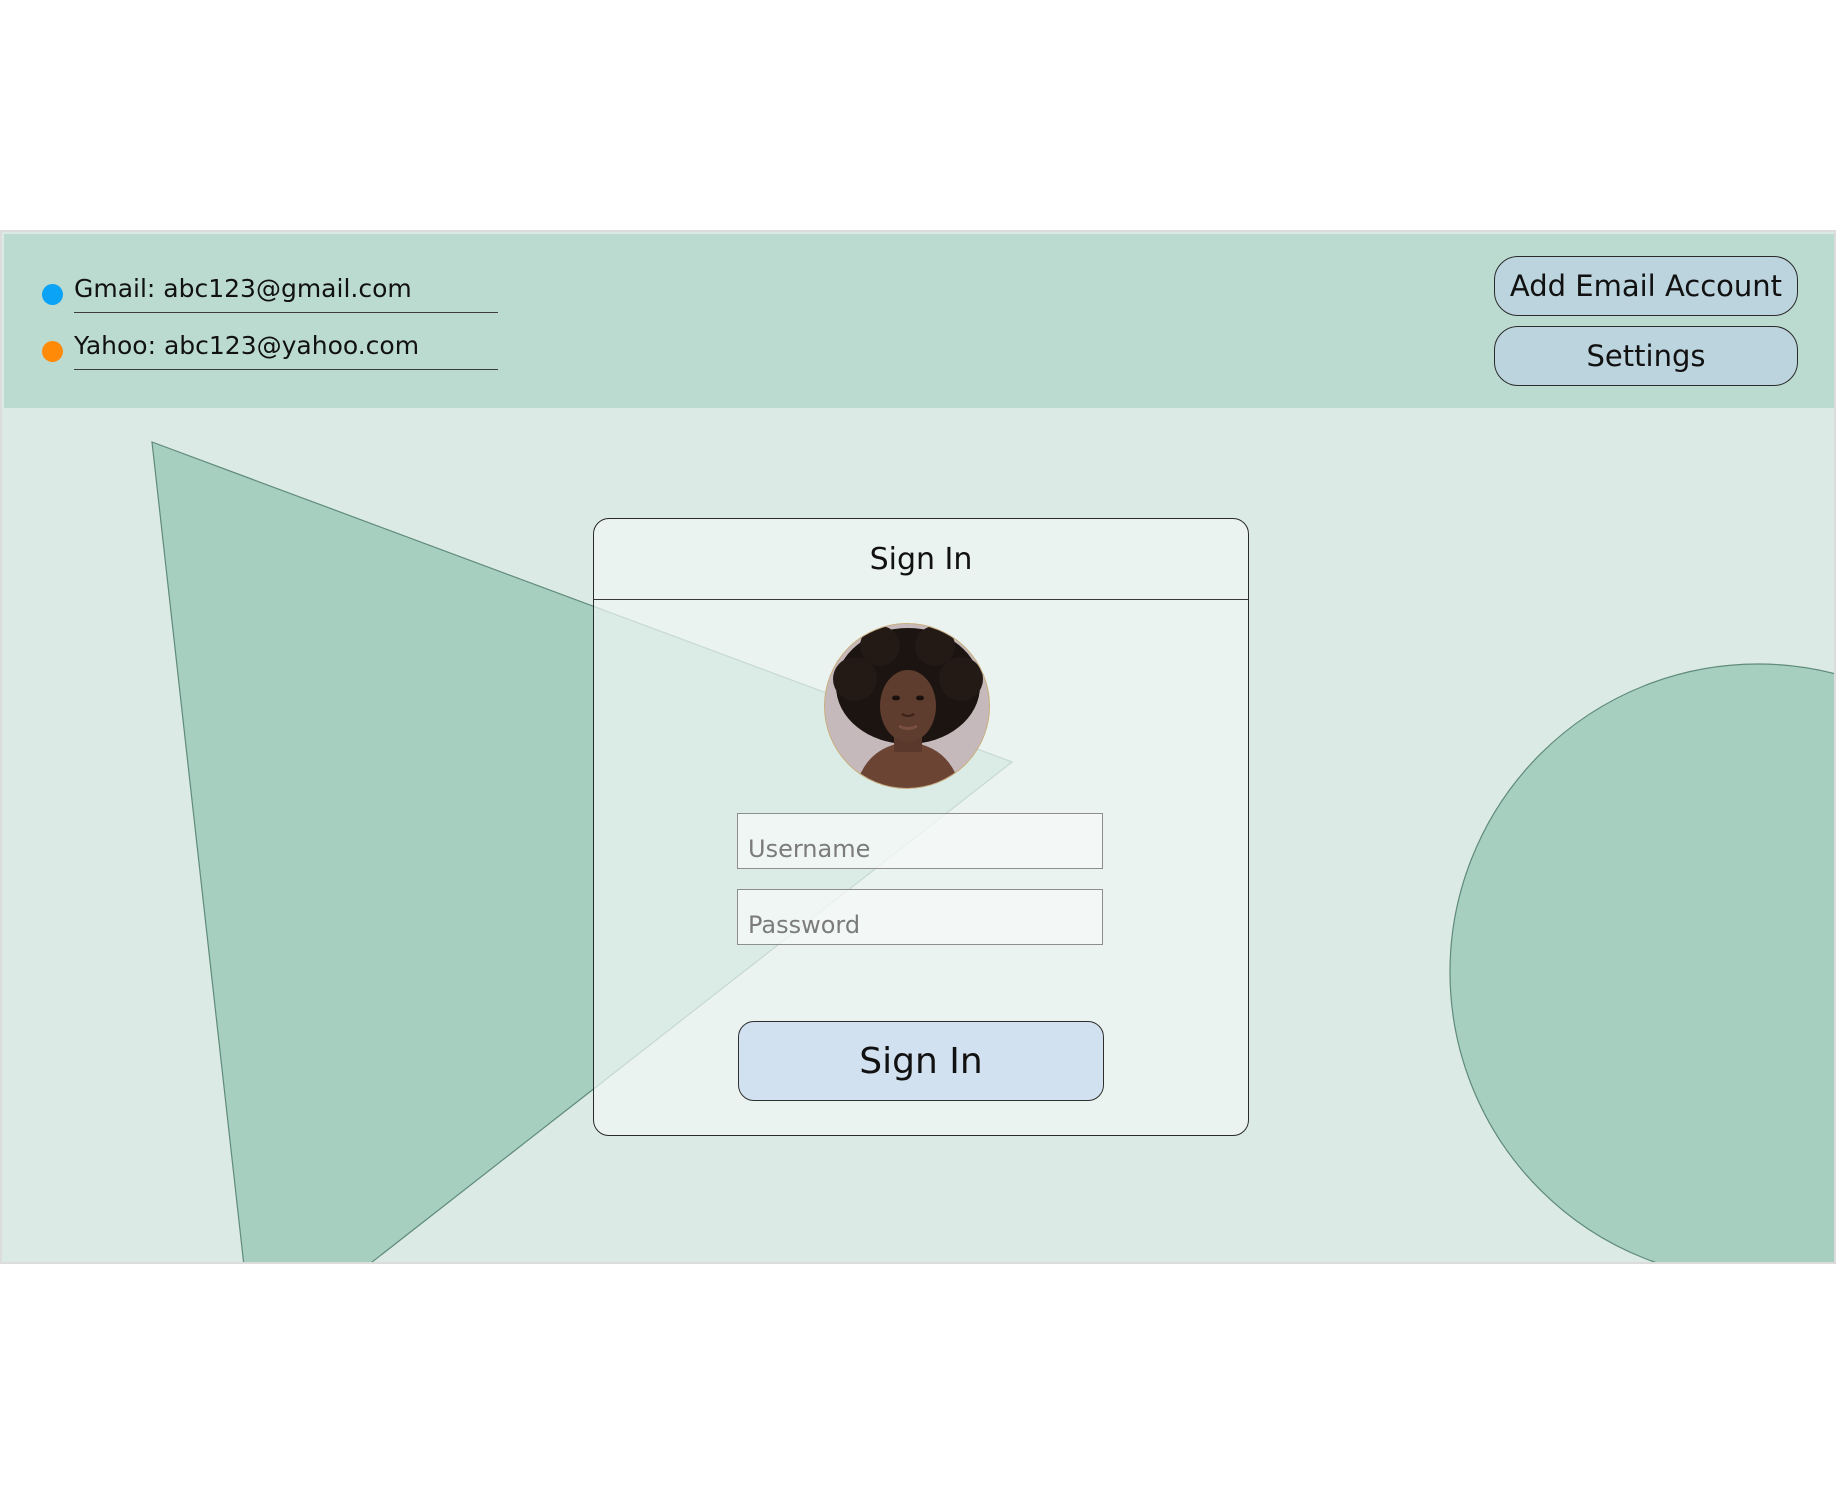 This screenshot has width=1836, height=1496. Describe the element at coordinates (243, 288) in the screenshot. I see `account-label-gmail: Gmail: abc123@gmail.com` at that location.